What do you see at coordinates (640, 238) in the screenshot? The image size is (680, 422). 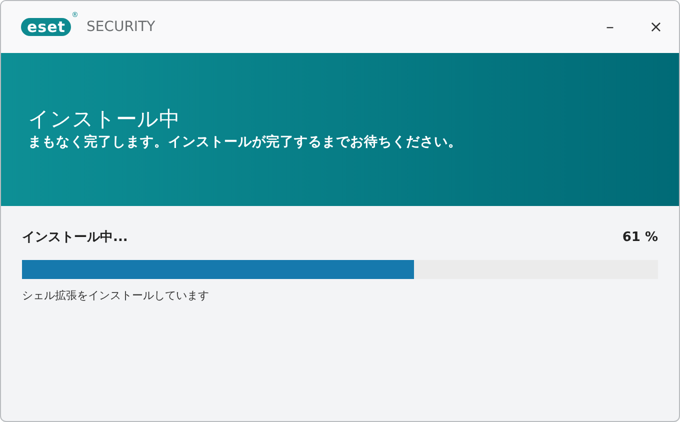 I see `progress-percent: 61 %` at bounding box center [640, 238].